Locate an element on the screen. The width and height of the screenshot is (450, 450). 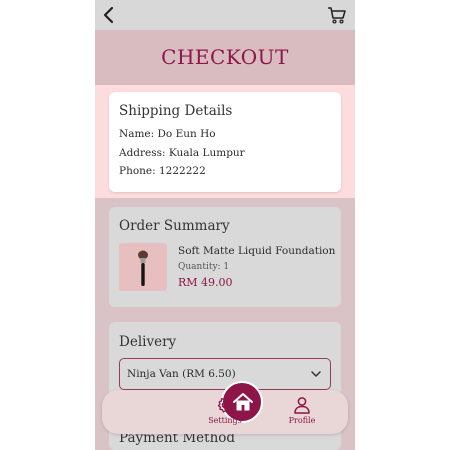
makeup-brush-icon is located at coordinates (143, 268).